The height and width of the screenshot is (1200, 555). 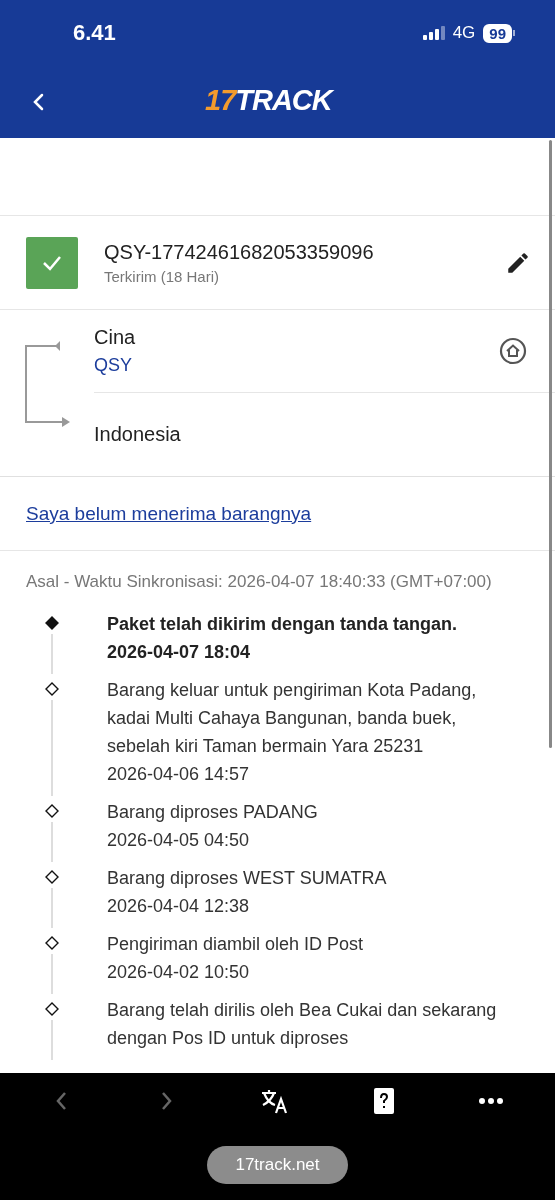 I want to click on tracking-number: QSY-17742461682053359096, so click(x=239, y=252).